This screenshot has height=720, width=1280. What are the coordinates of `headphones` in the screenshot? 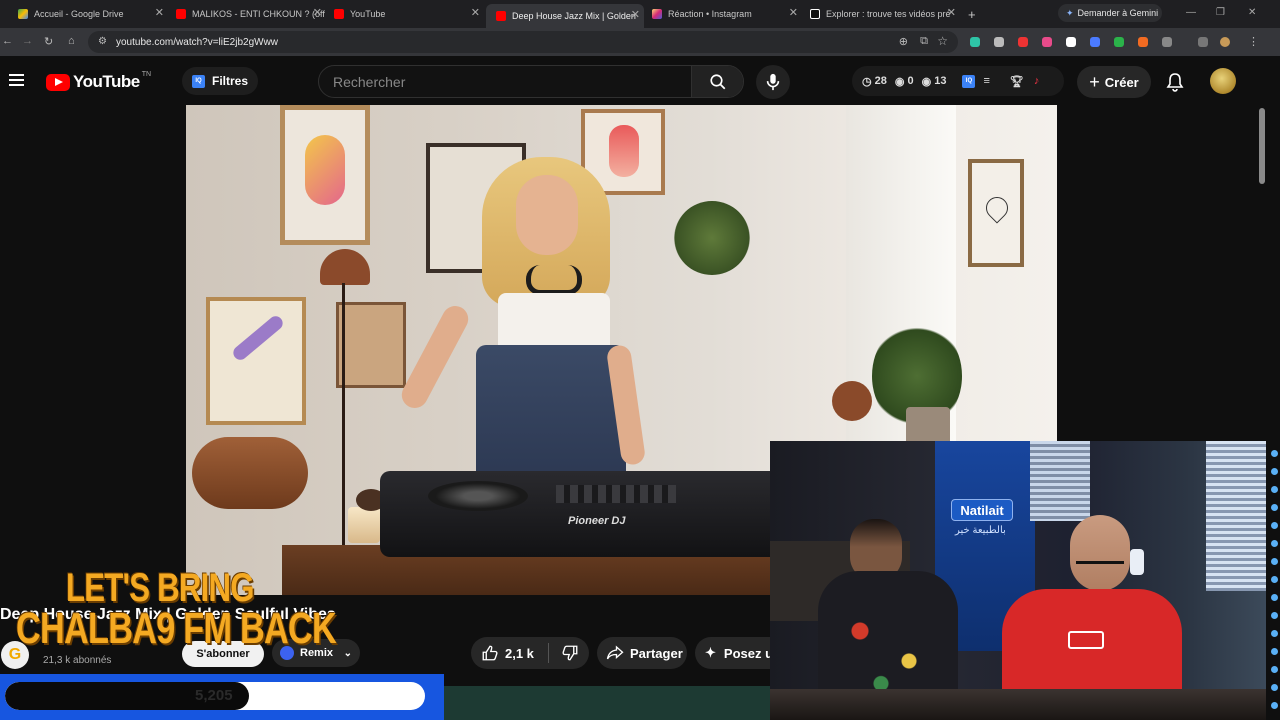 It's located at (554, 280).